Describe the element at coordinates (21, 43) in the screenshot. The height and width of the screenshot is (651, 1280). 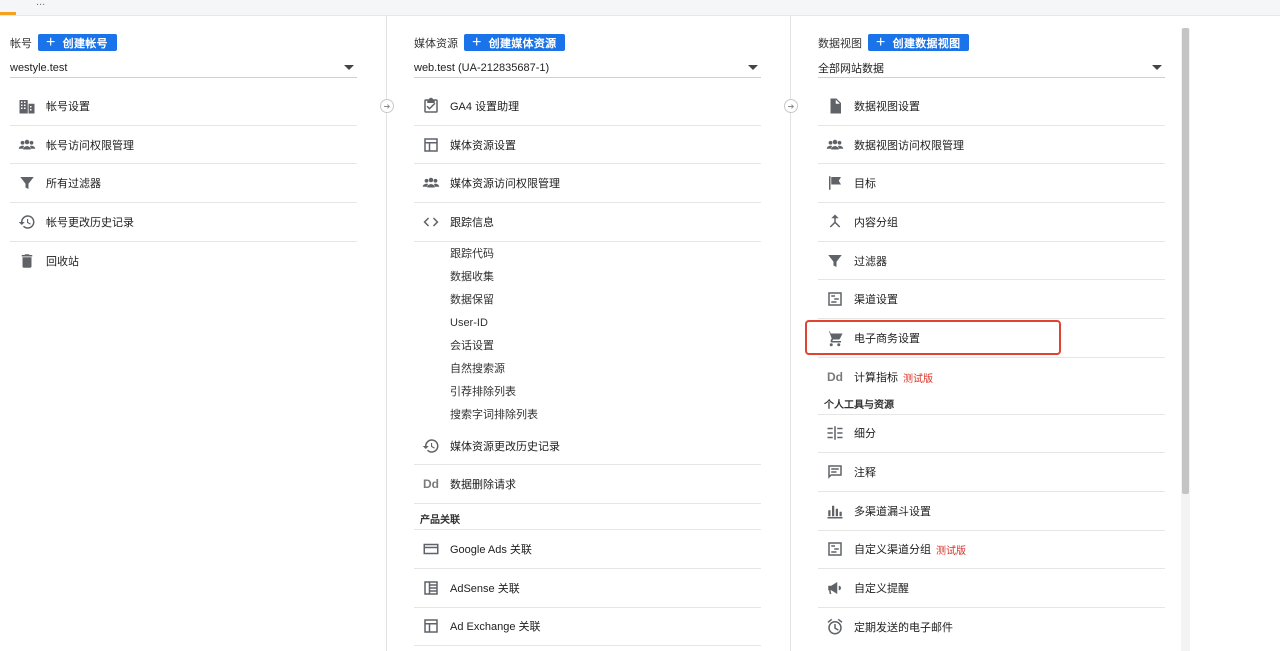
I see `account-label: 帐号` at that location.